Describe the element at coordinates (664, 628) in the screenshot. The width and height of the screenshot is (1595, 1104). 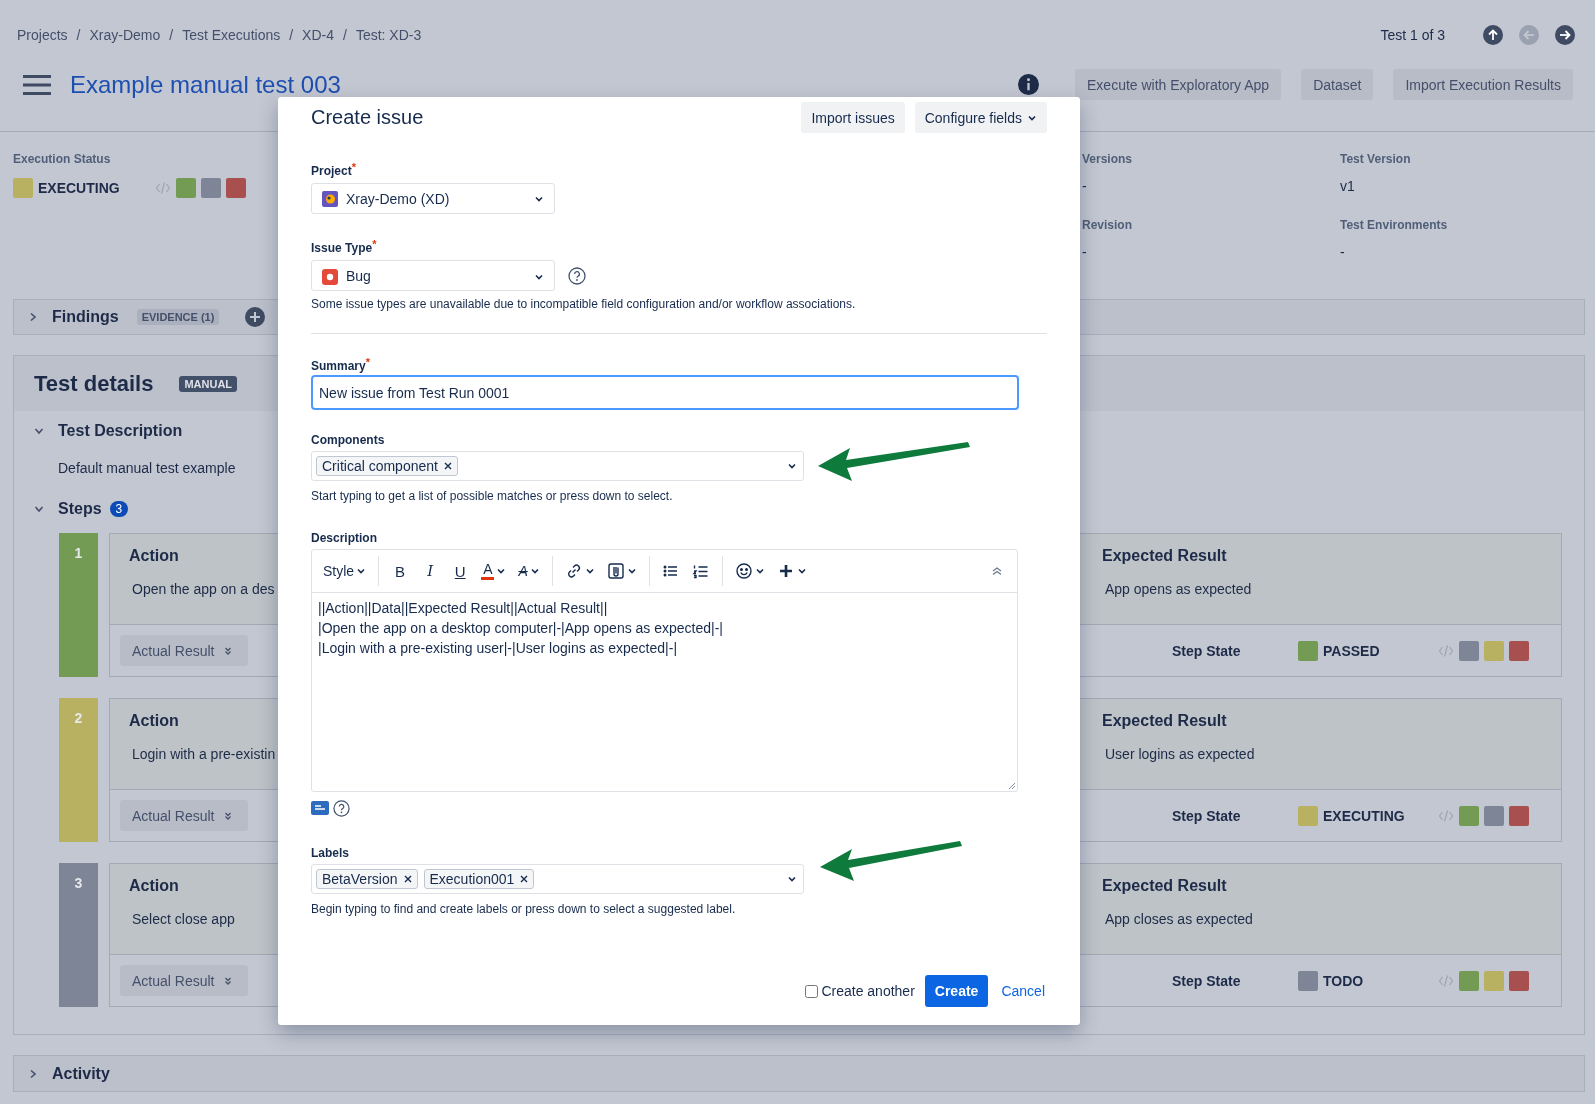
I see `description-field: ||Action||Data||Expected Result||Actual Result|| |Open the app on a desktop computer|-|App opens as expected|-| |Login with a pre-existing user|-|User logins as expected|-|` at that location.